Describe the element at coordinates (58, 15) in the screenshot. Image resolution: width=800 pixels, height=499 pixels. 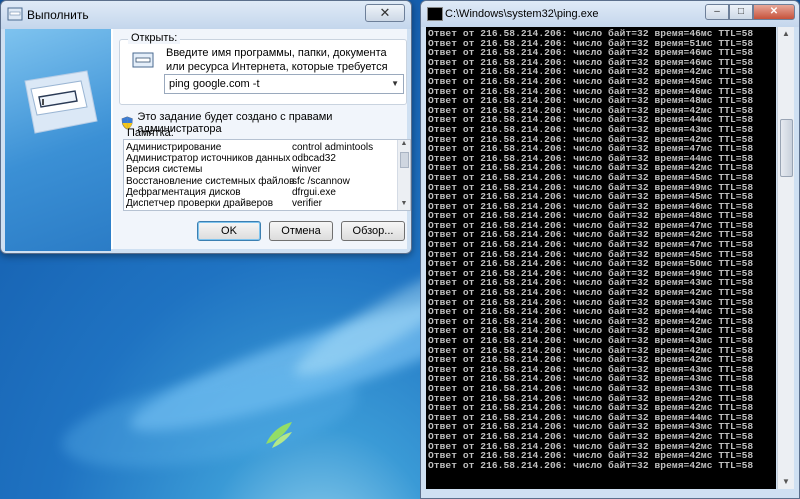
I see `run-dialog-title: Выполнить` at that location.